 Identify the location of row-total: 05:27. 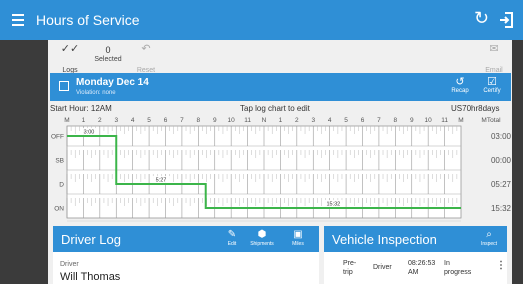
(501, 184).